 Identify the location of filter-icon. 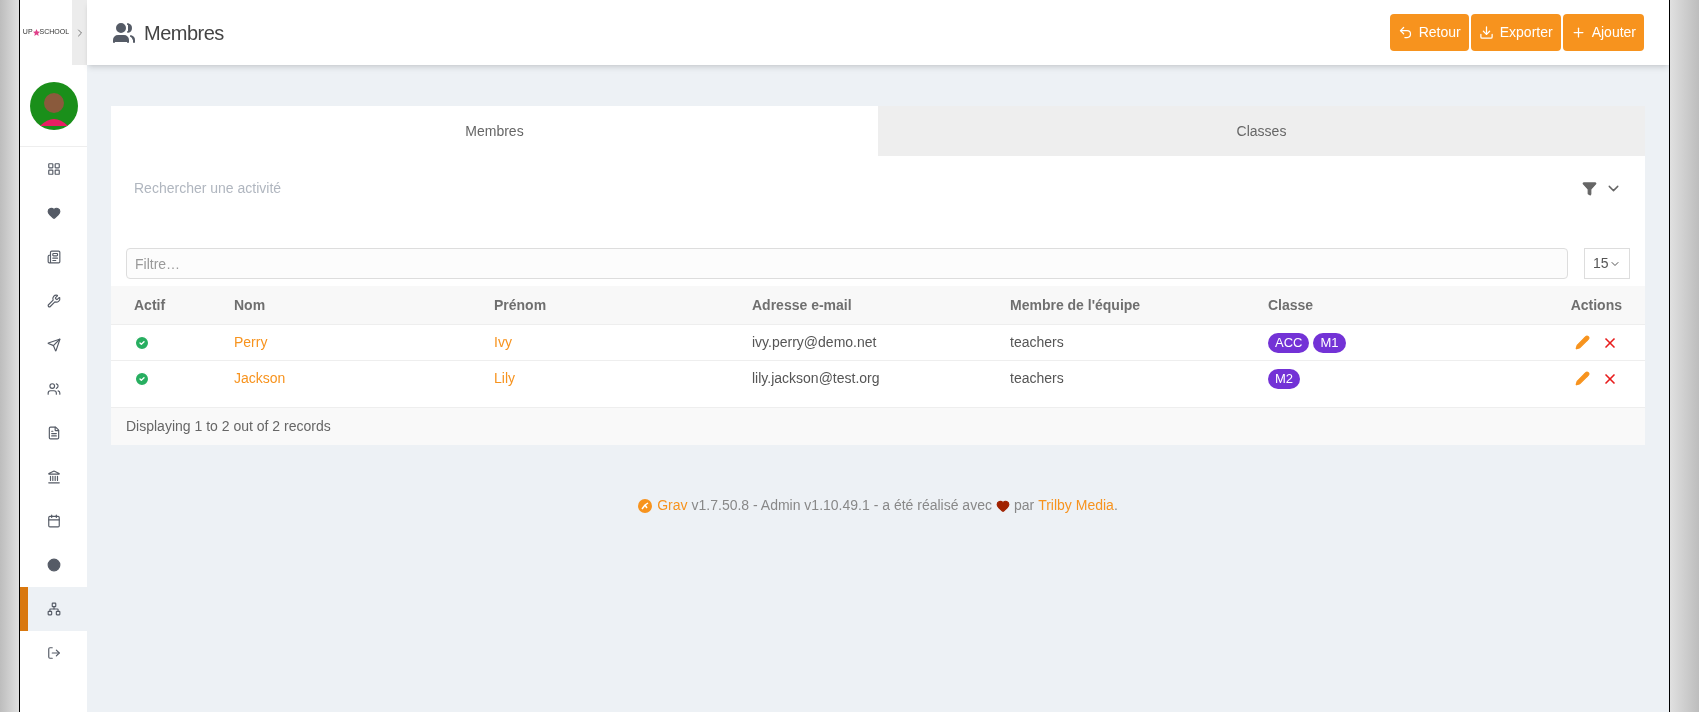
(1589, 188).